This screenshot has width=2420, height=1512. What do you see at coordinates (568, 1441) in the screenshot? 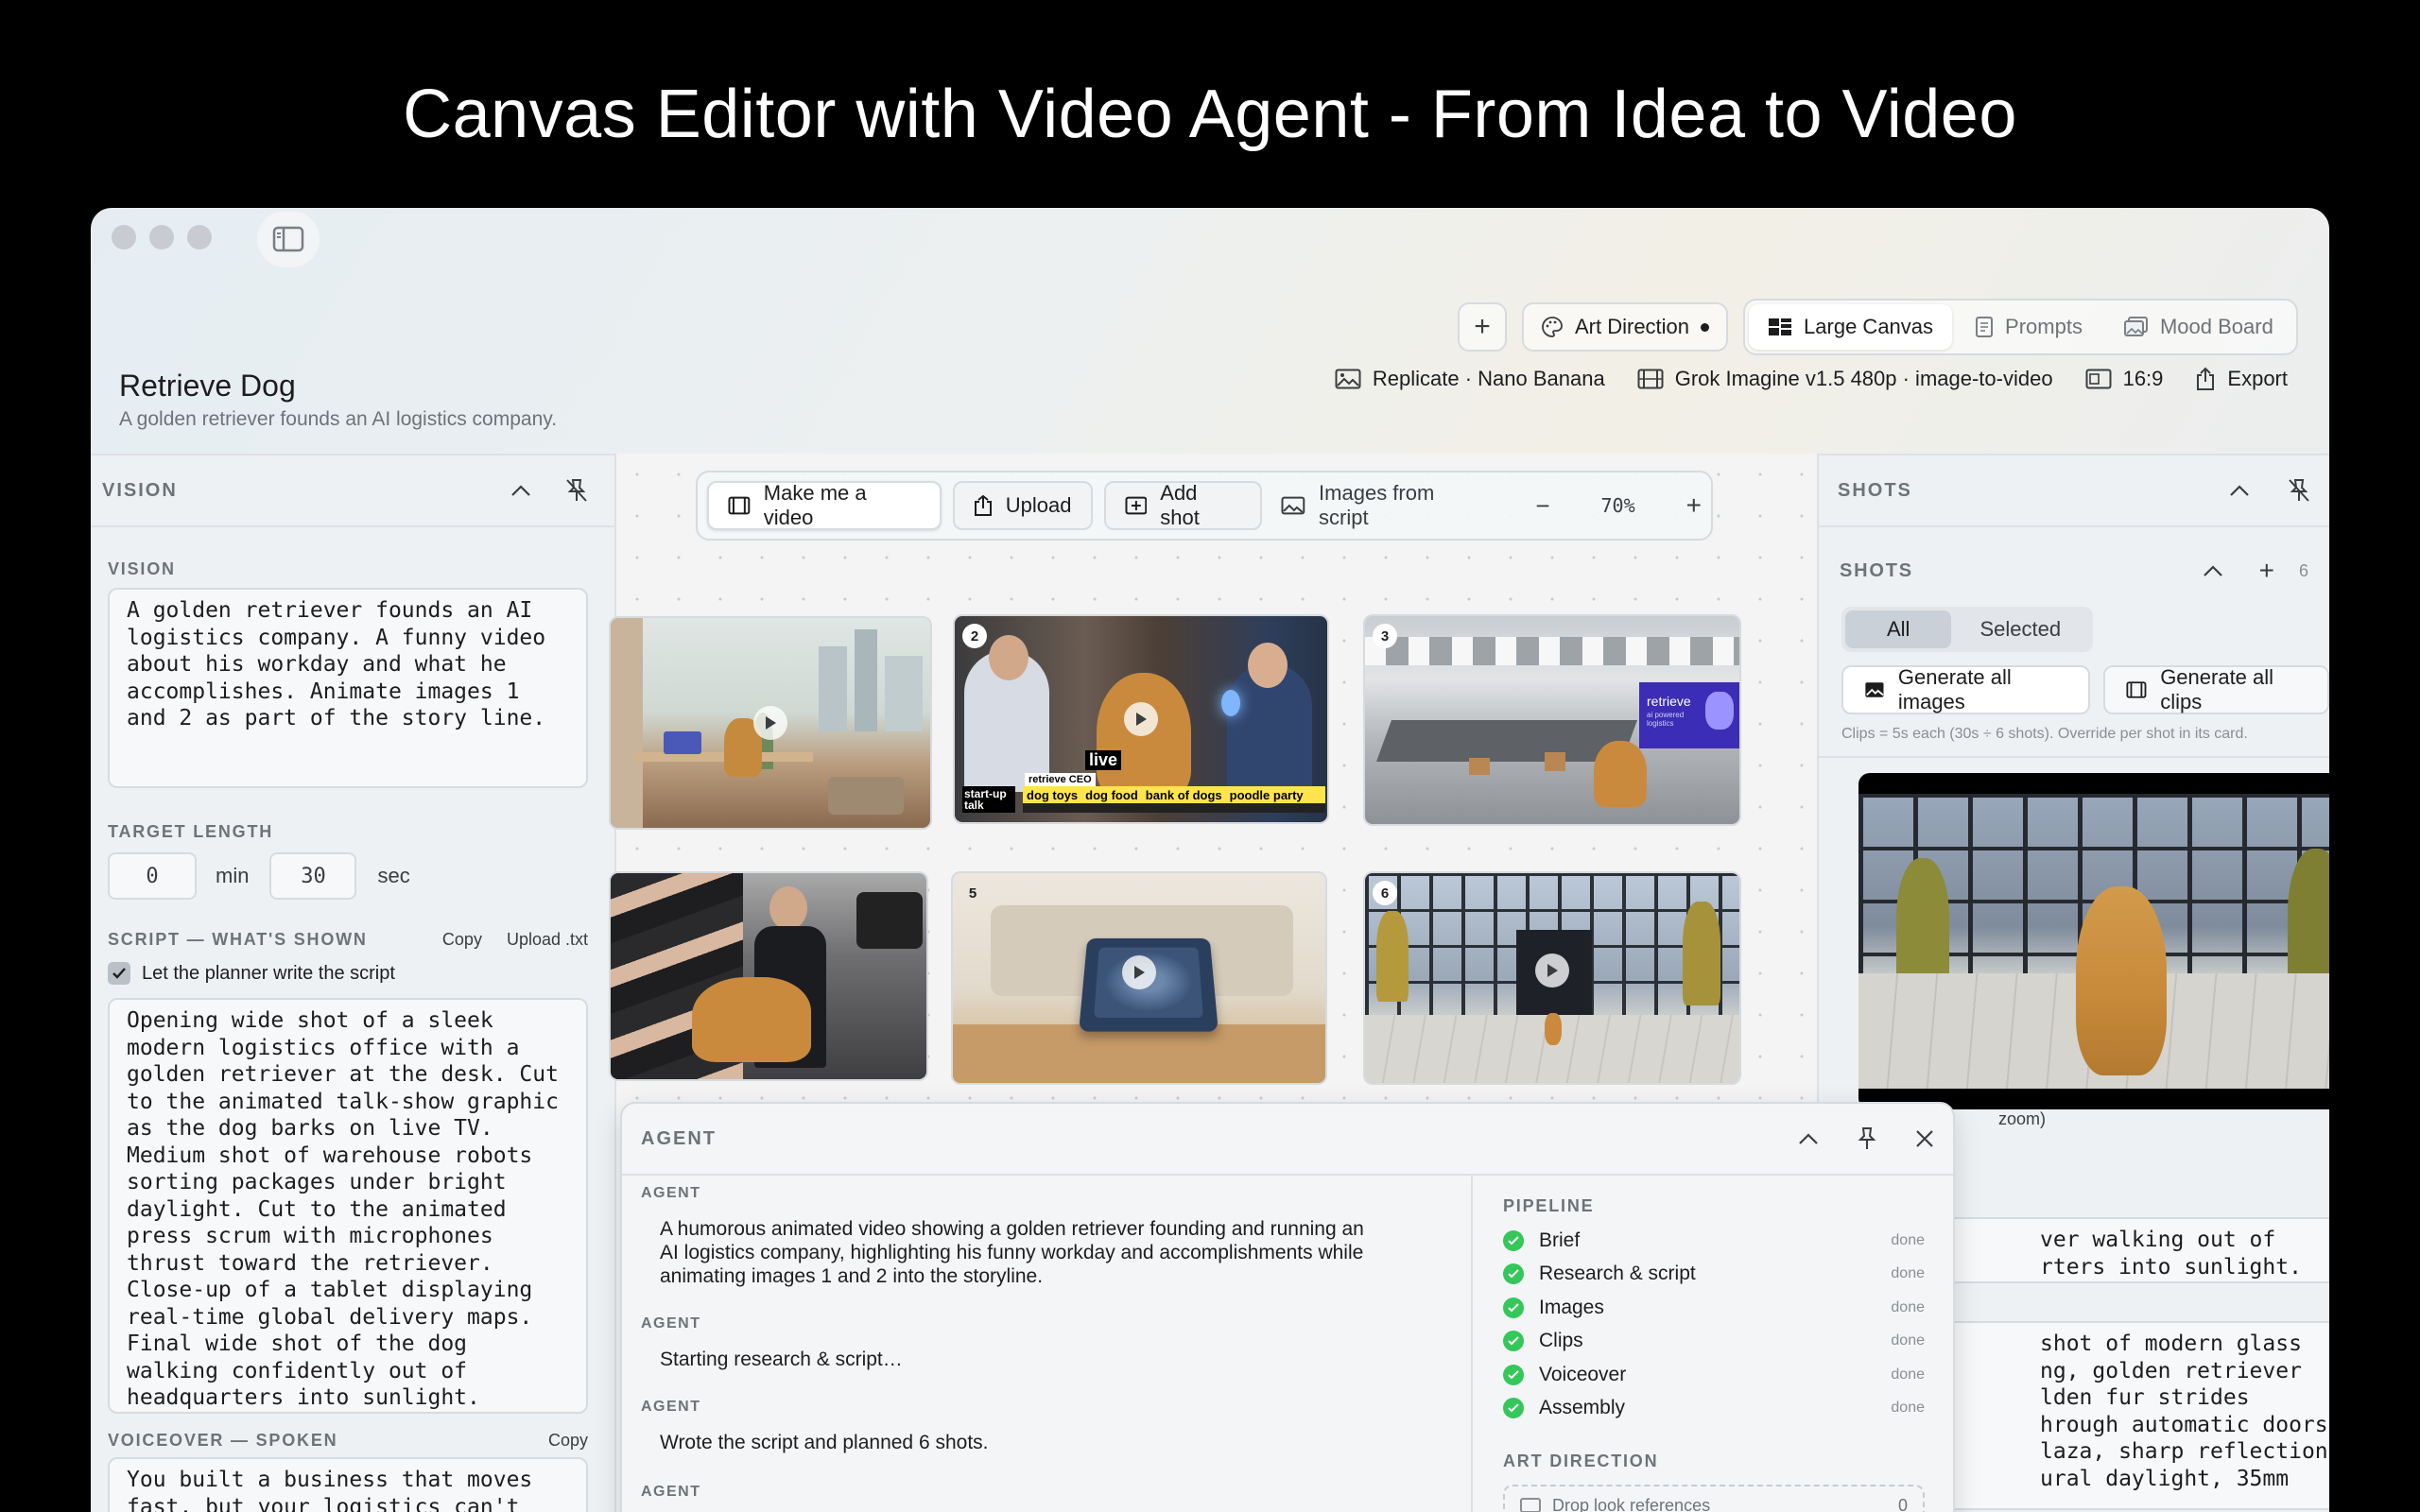
I see `copy-voiceover-button: Copy` at bounding box center [568, 1441].